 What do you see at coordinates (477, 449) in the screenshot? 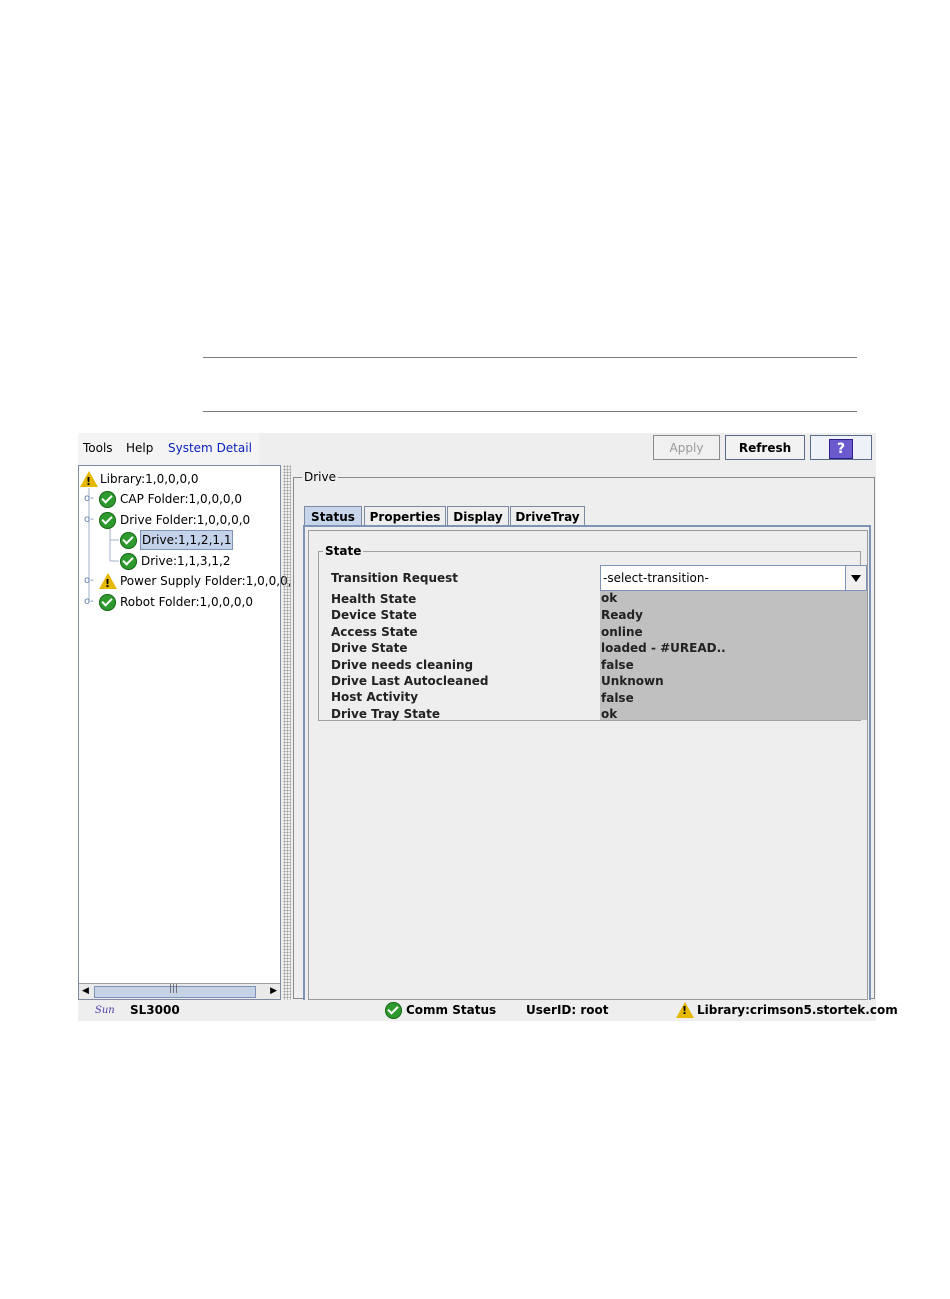
I see `menubar: Tools Help System Detail Apply Refresh ?` at bounding box center [477, 449].